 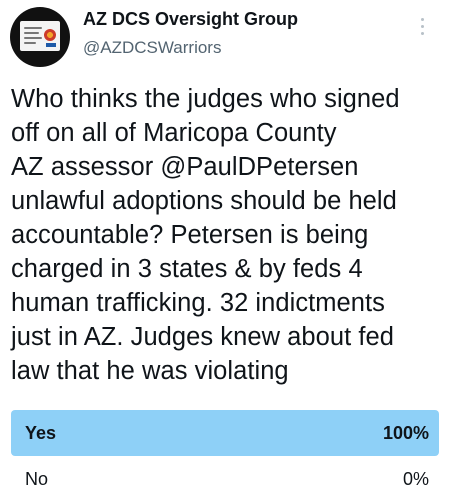 I want to click on poll-option-percent: 0%, so click(x=415, y=479).